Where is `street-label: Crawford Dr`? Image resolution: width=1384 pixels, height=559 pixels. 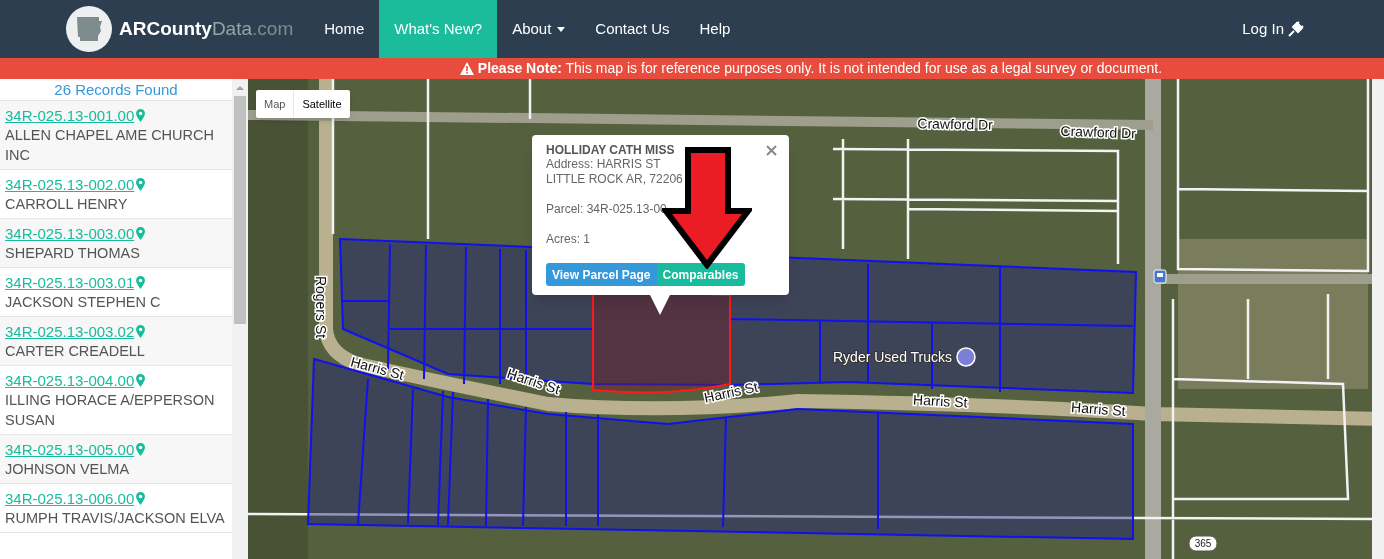 street-label: Crawford Dr is located at coordinates (955, 124).